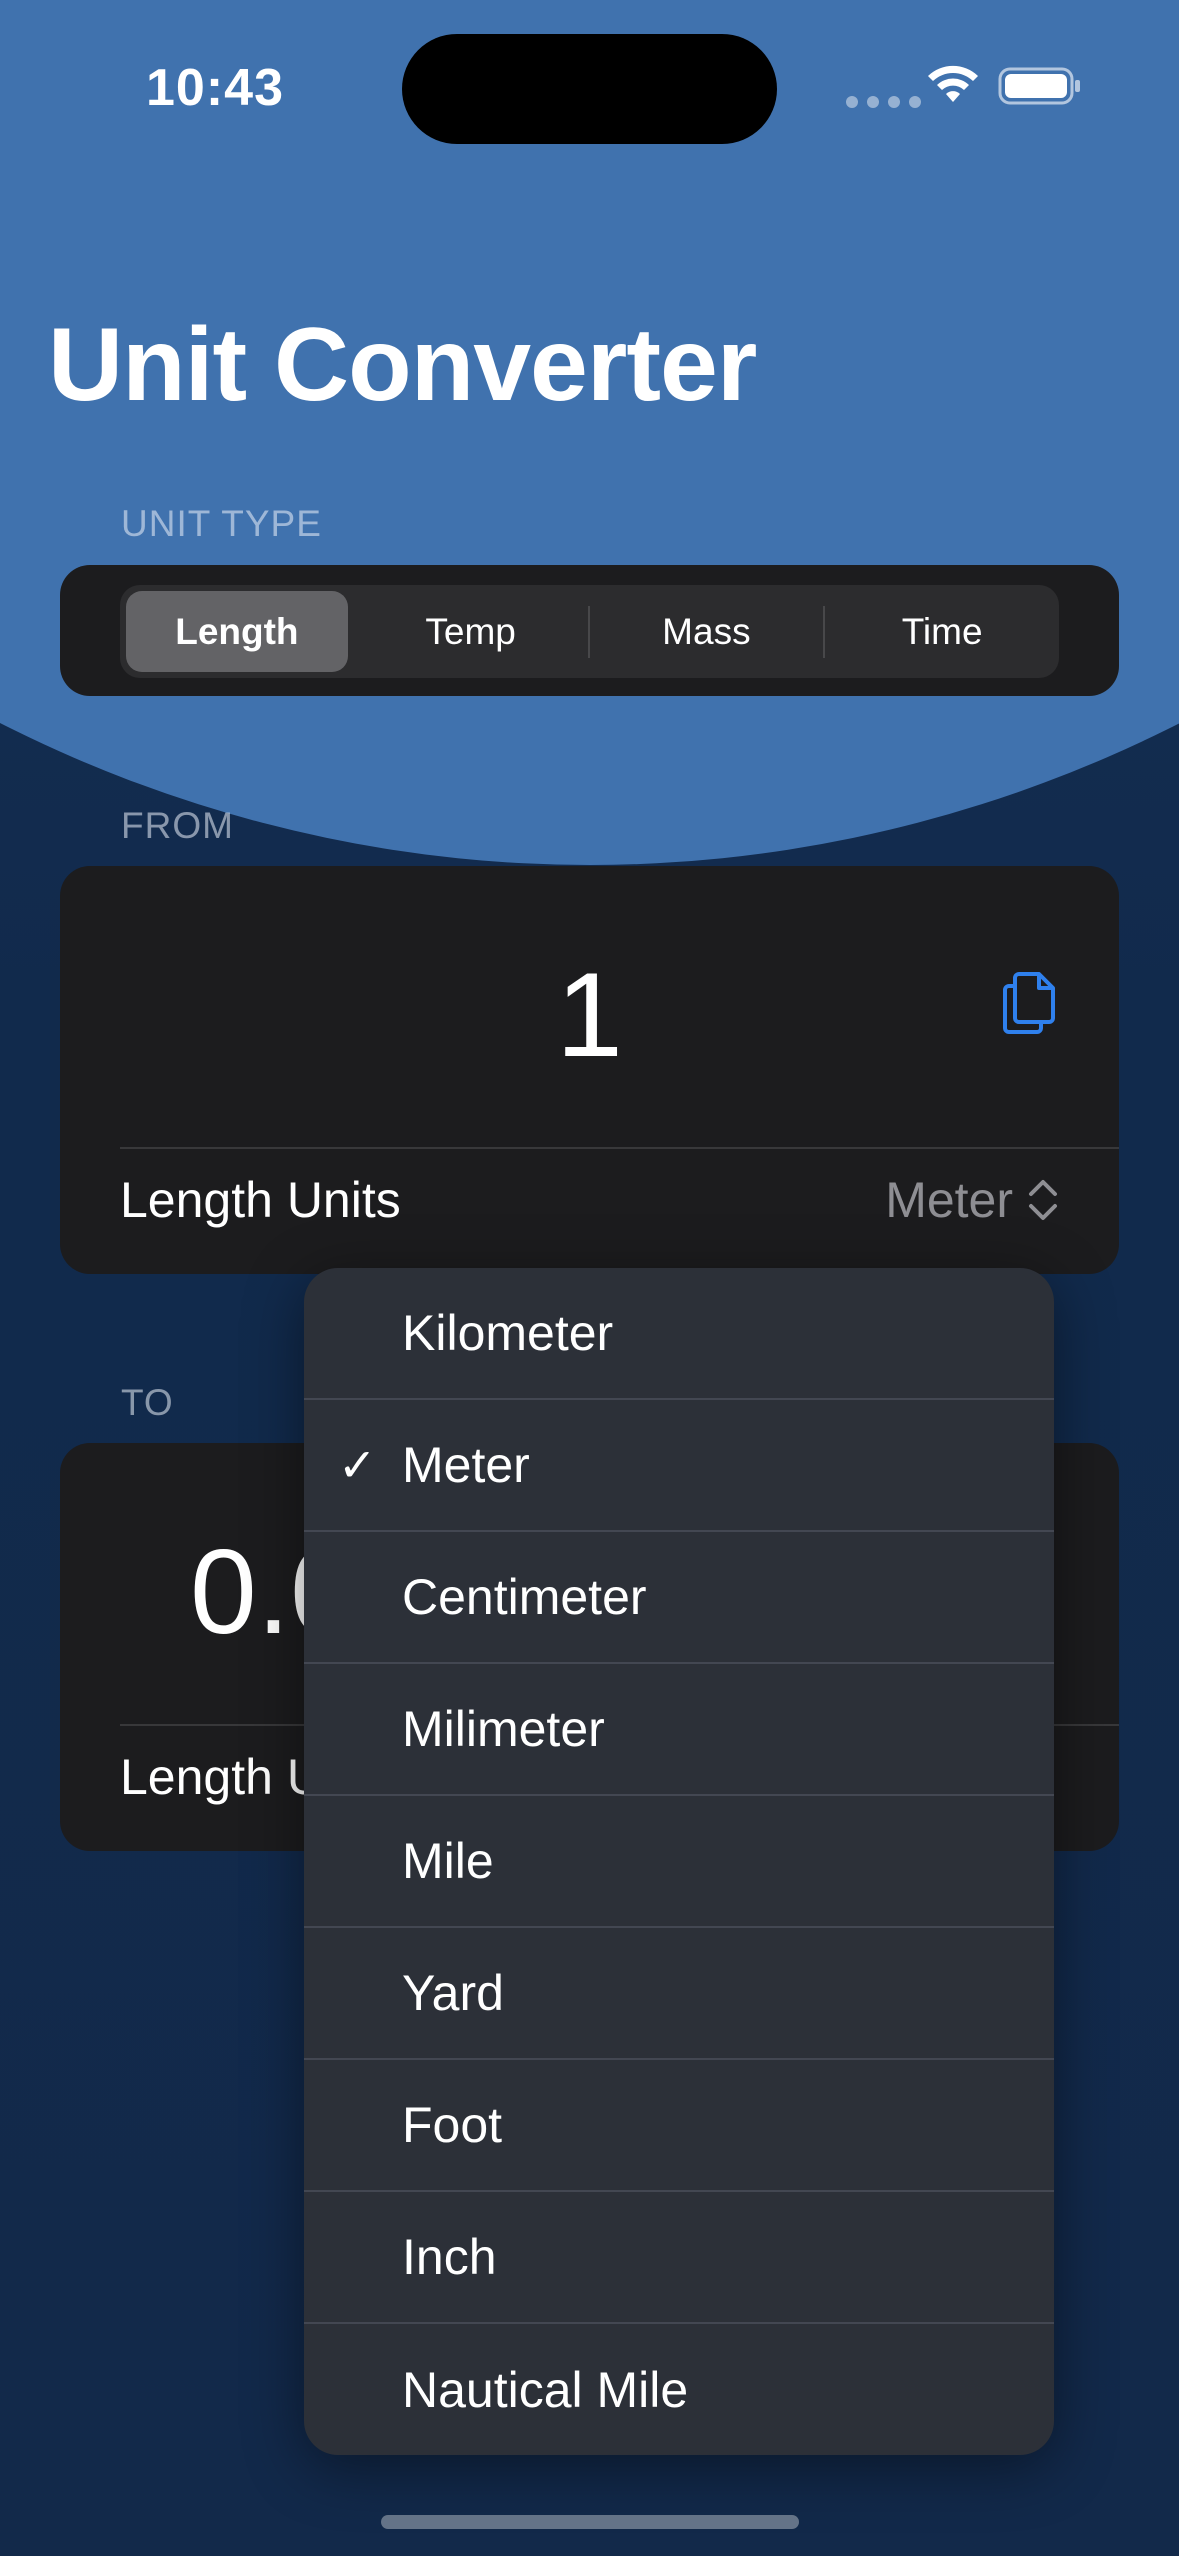  I want to click on unit-type-card: Length Temp Mass Time, so click(589, 630).